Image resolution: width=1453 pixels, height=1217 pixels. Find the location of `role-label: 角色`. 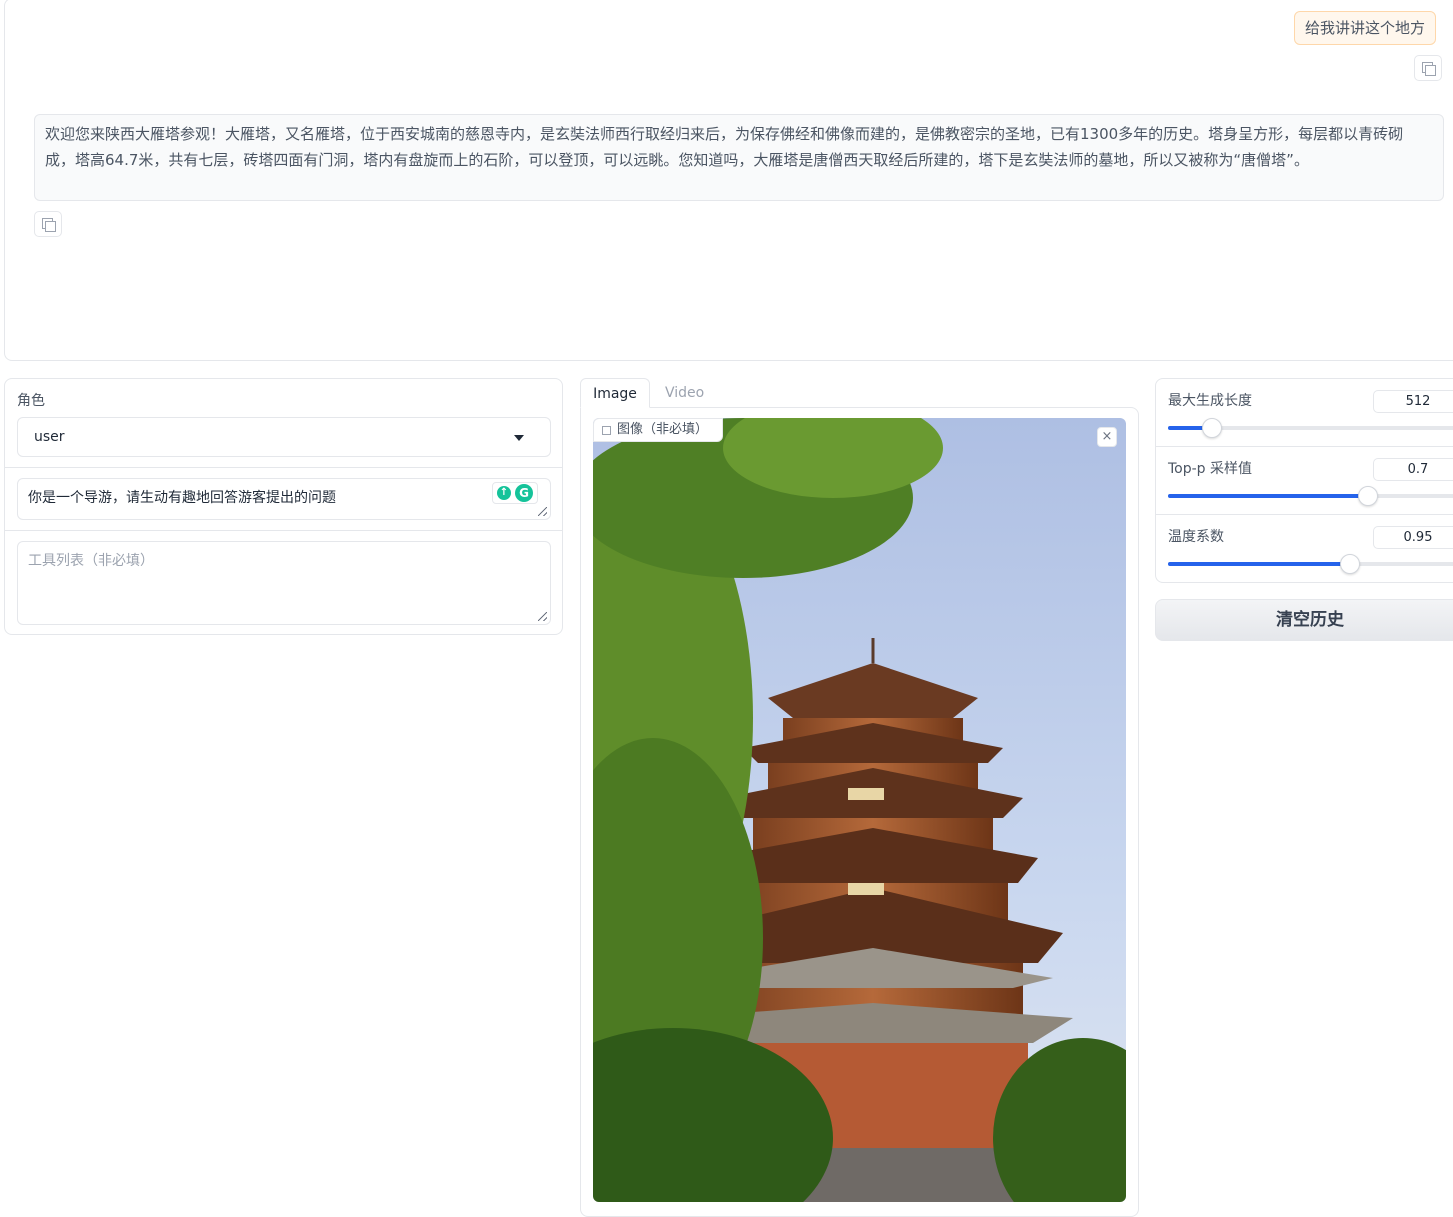

role-label: 角色 is located at coordinates (31, 401).